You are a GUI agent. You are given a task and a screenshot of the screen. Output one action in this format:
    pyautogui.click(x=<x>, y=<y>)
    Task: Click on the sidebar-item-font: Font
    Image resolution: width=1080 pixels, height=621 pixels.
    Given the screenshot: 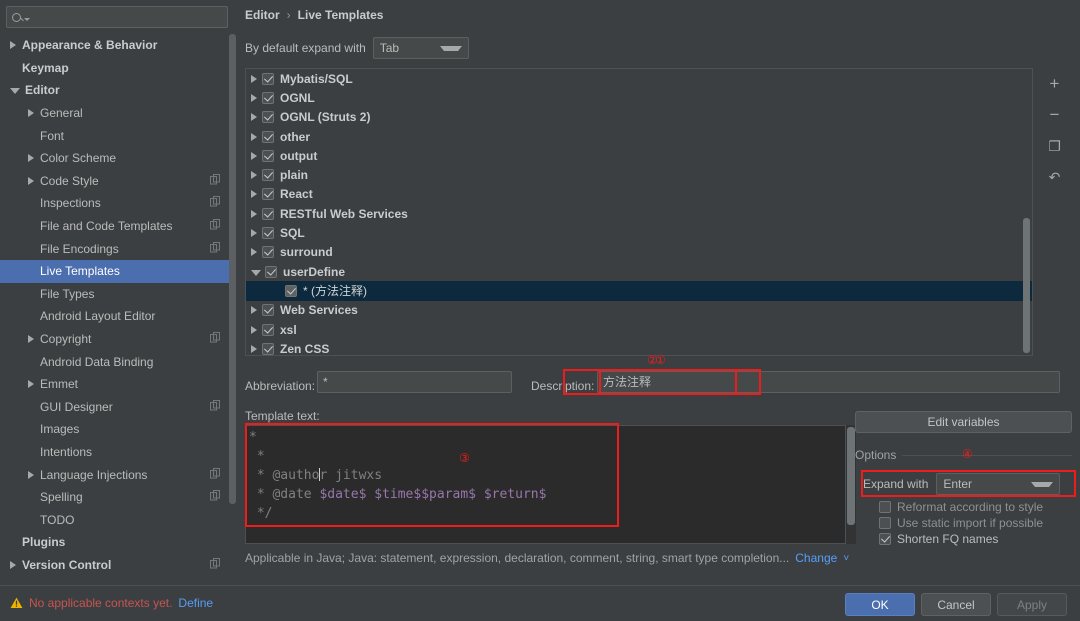 What is the action you would take?
    pyautogui.click(x=114, y=135)
    